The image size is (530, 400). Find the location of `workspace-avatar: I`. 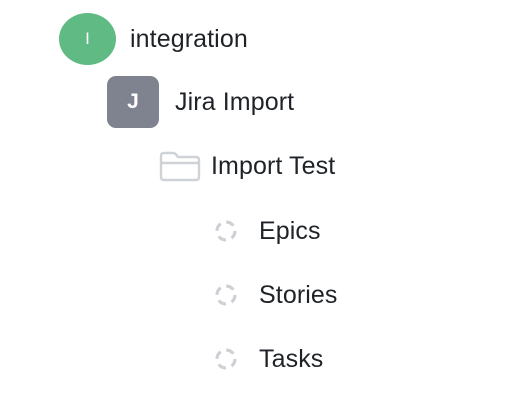

workspace-avatar: I is located at coordinates (87, 39).